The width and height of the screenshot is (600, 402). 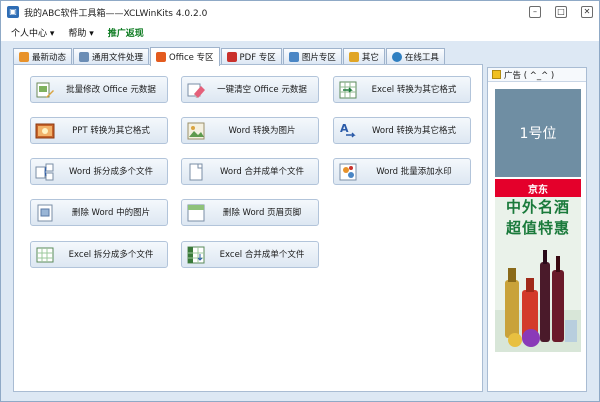 What do you see at coordinates (196, 90) in the screenshot?
I see `eraser-icon` at bounding box center [196, 90].